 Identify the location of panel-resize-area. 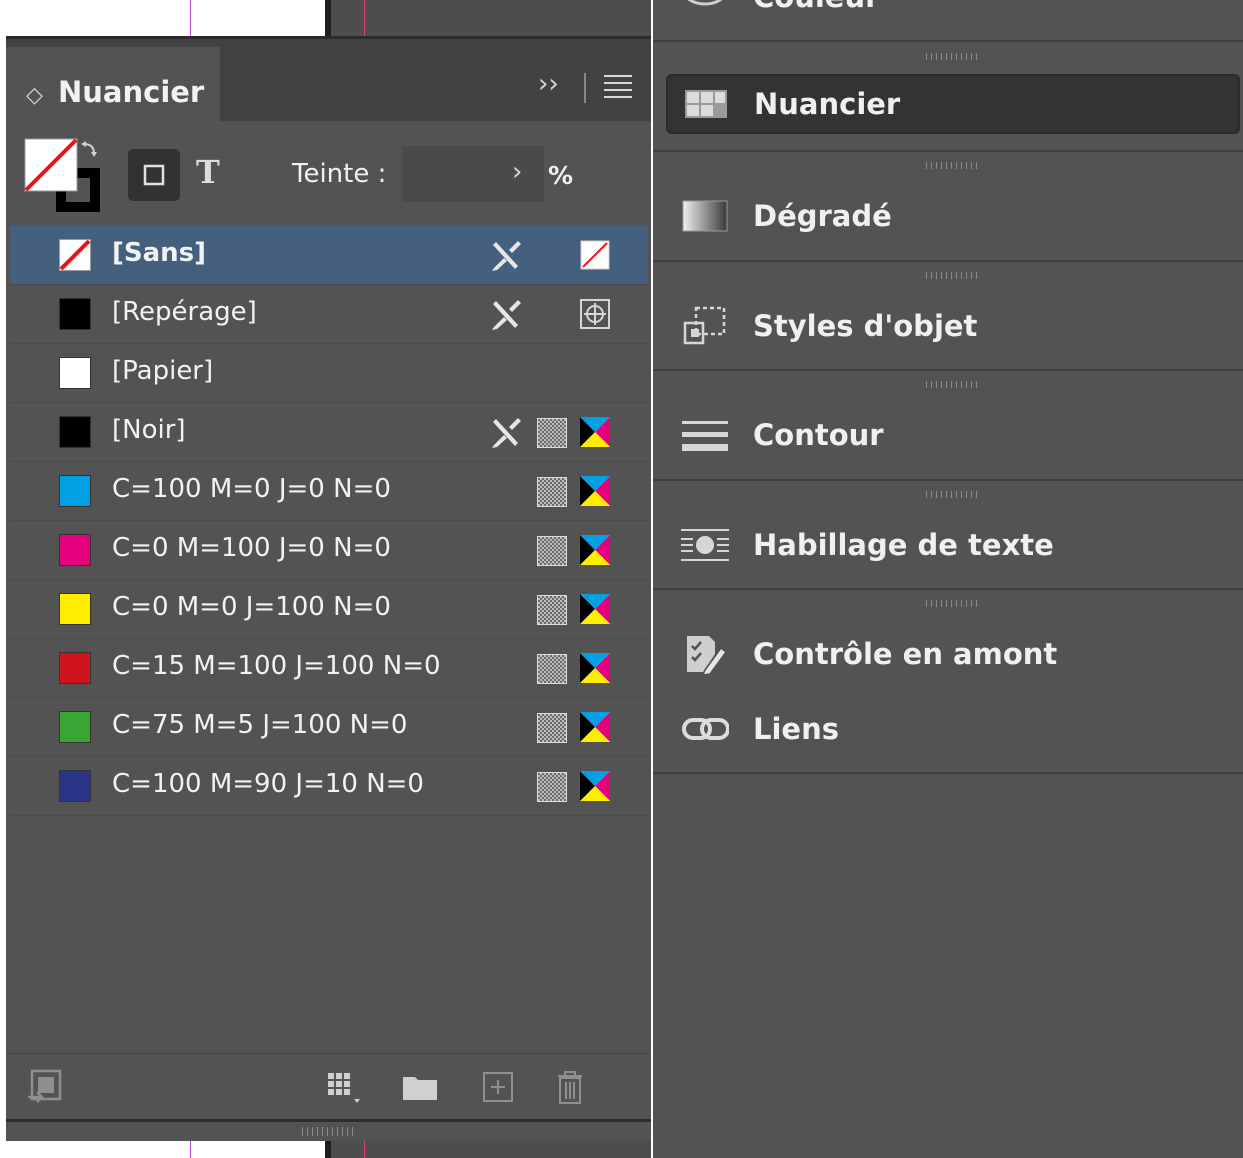
(328, 1131).